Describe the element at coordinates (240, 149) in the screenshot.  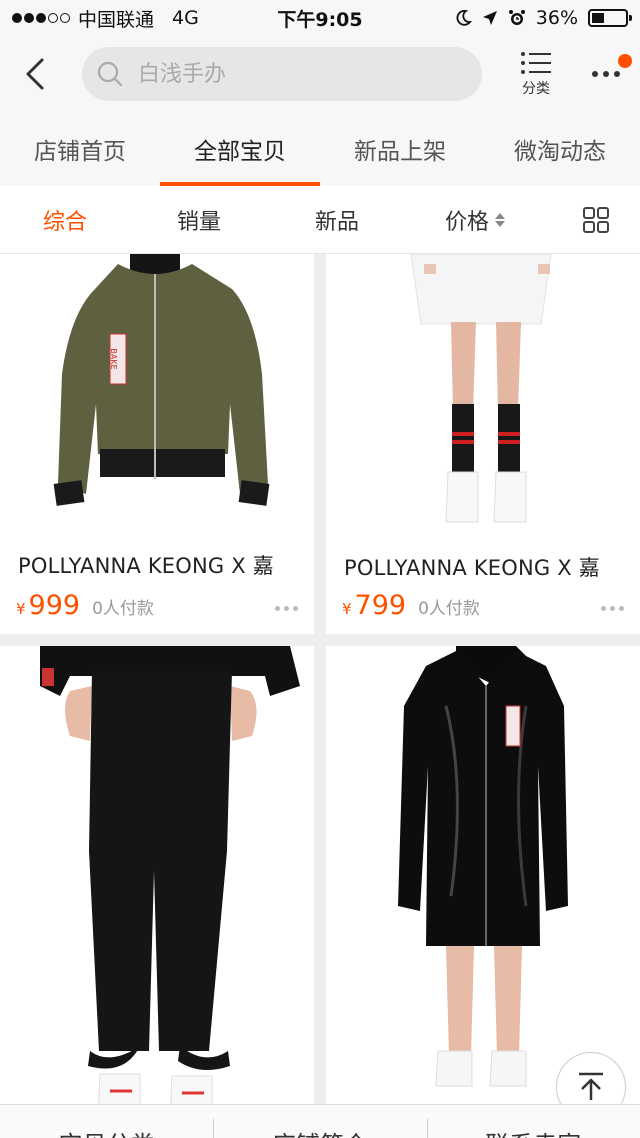
I see `tab-all-items: 全部宝贝` at that location.